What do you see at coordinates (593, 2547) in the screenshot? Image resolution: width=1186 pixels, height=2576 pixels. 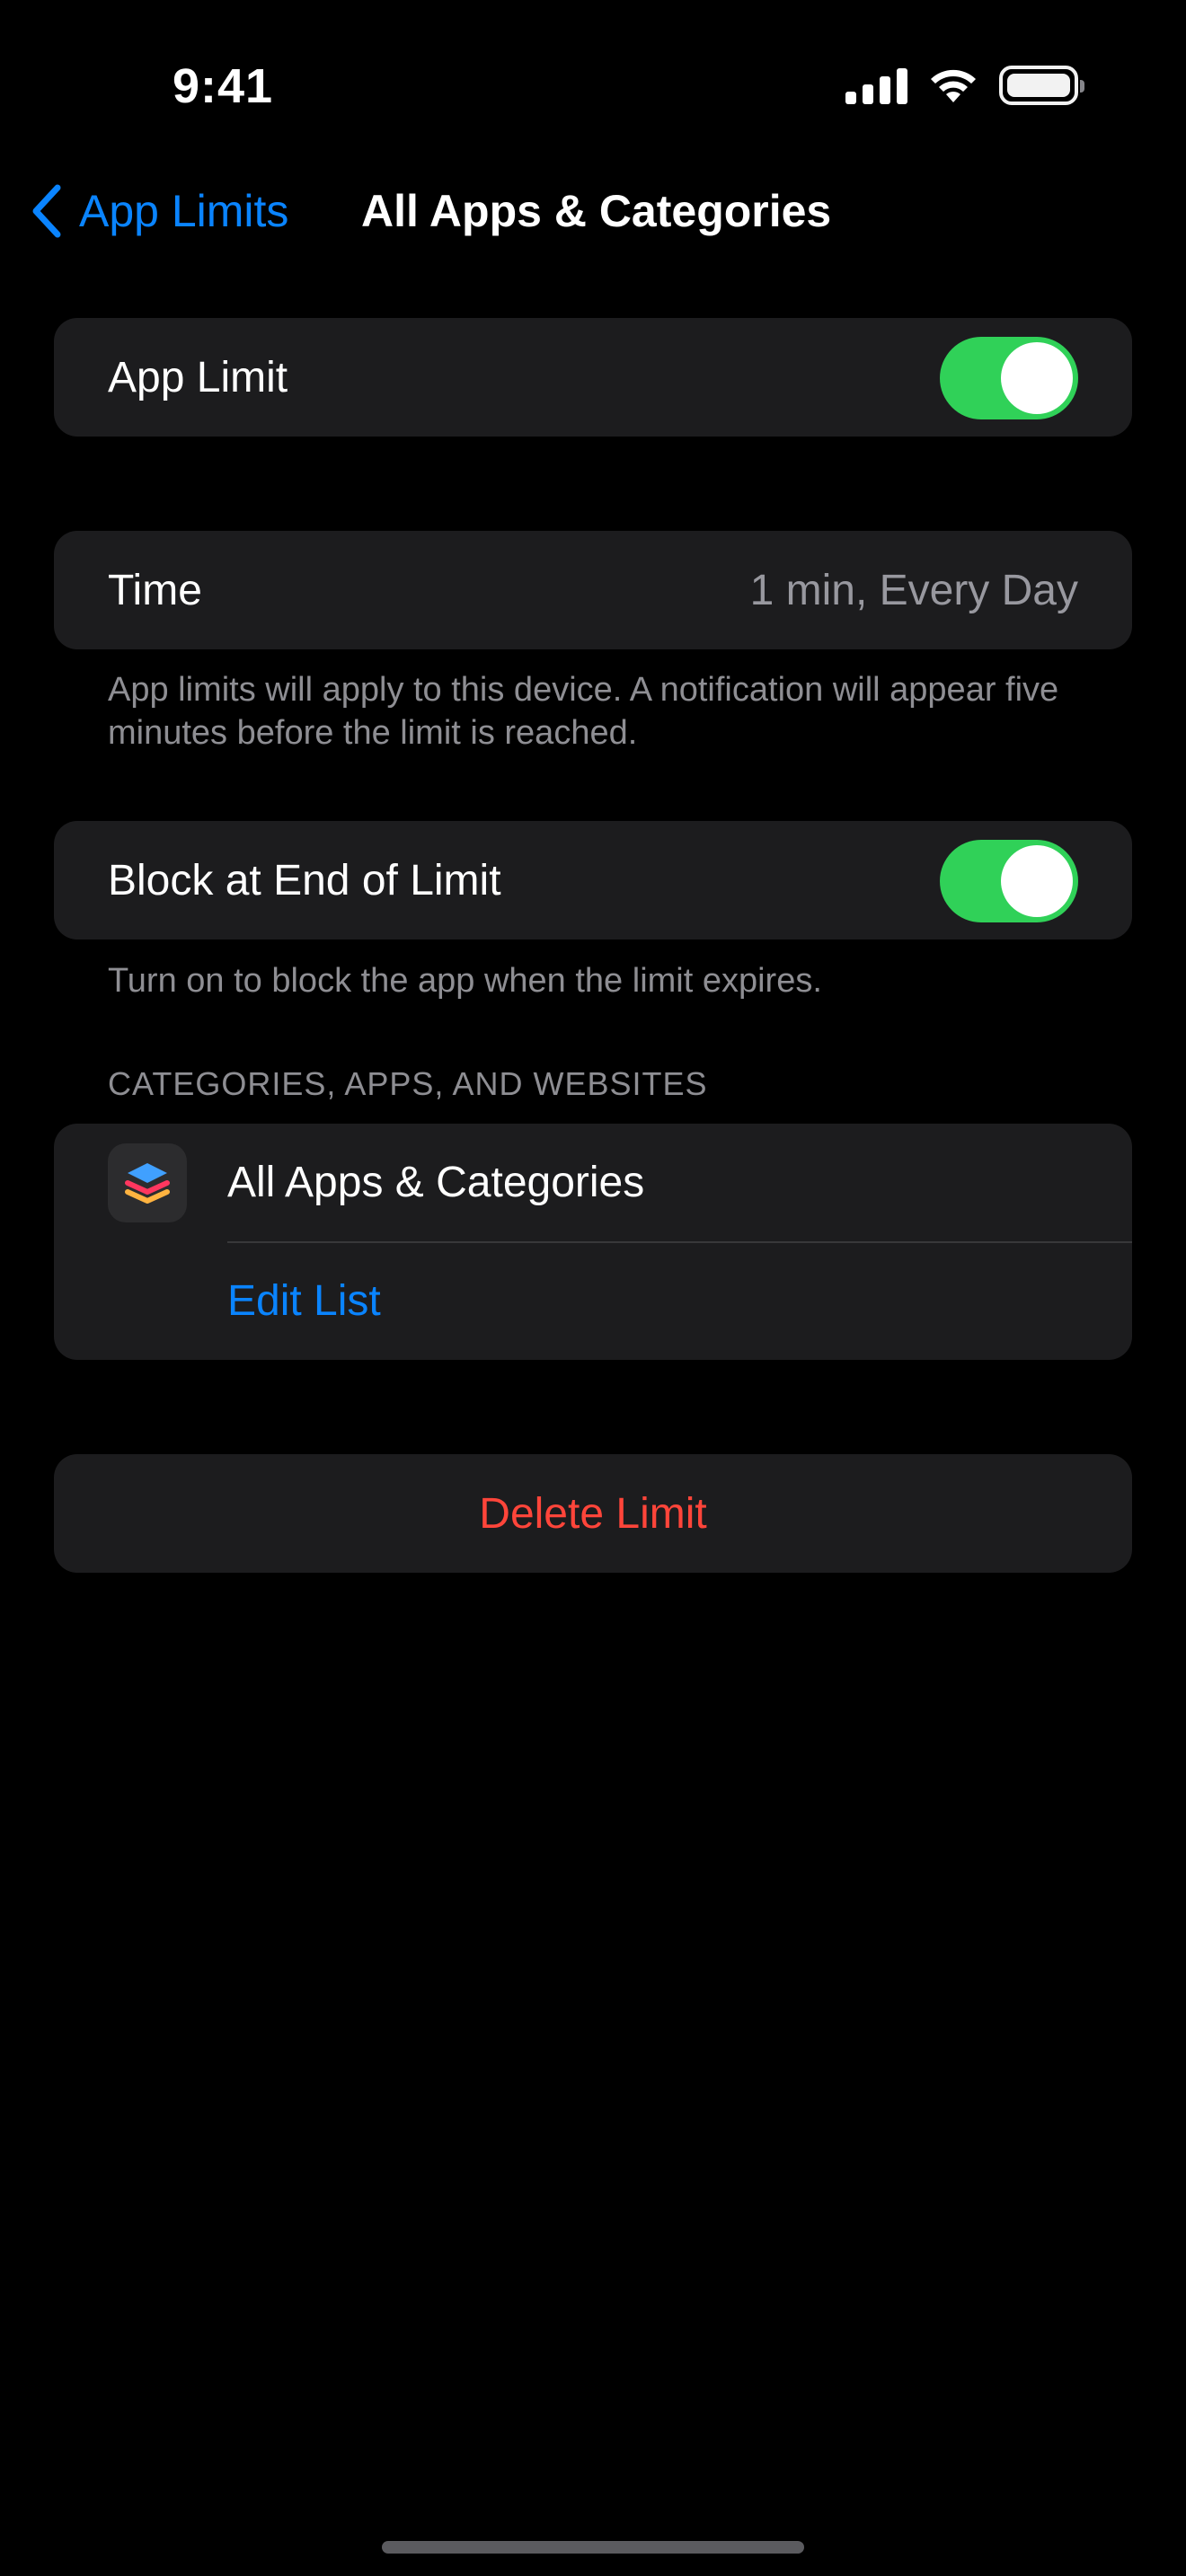 I see `home-indicator` at bounding box center [593, 2547].